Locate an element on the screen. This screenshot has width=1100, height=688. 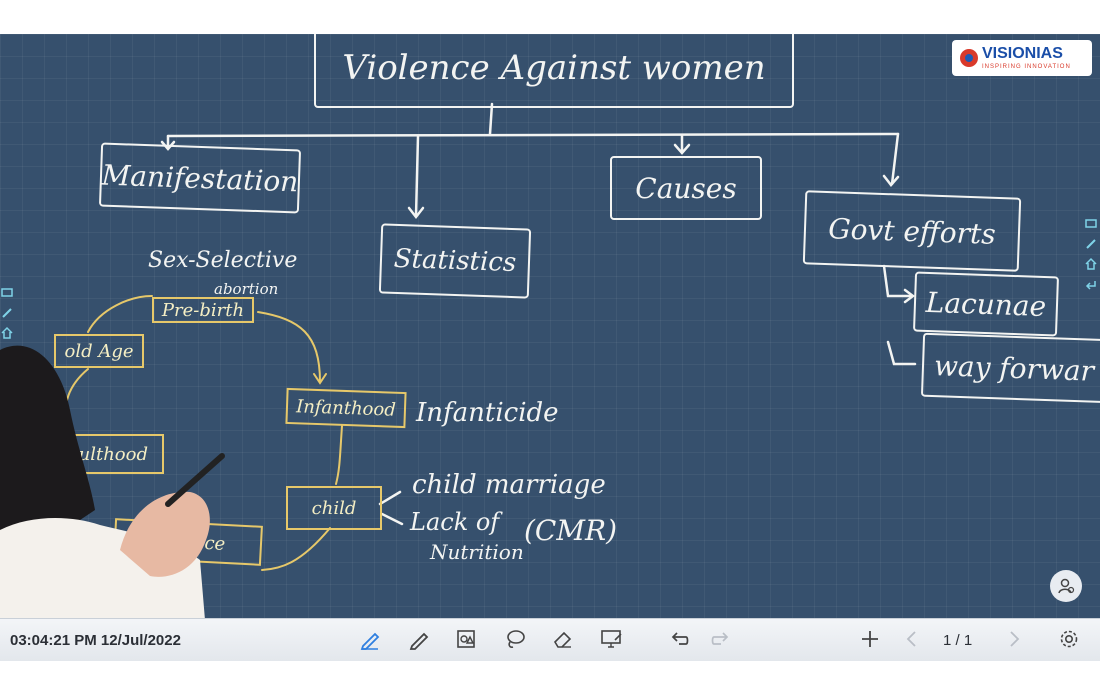
next-page-button is located at coordinates (1014, 639).